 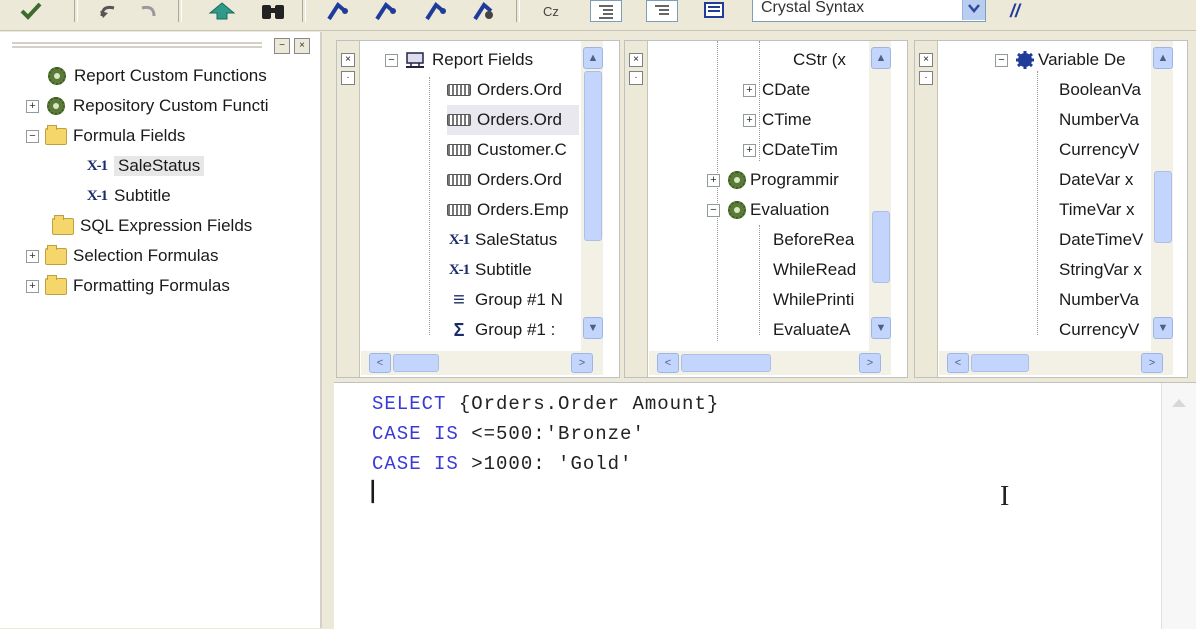 I want to click on chevron-down-icon, so click(x=973, y=10).